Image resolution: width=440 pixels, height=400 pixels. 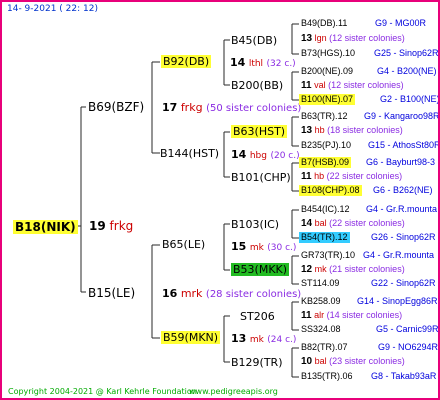 I want to click on gen4-sisters-7: (14 sister colonies), so click(x=364, y=315).